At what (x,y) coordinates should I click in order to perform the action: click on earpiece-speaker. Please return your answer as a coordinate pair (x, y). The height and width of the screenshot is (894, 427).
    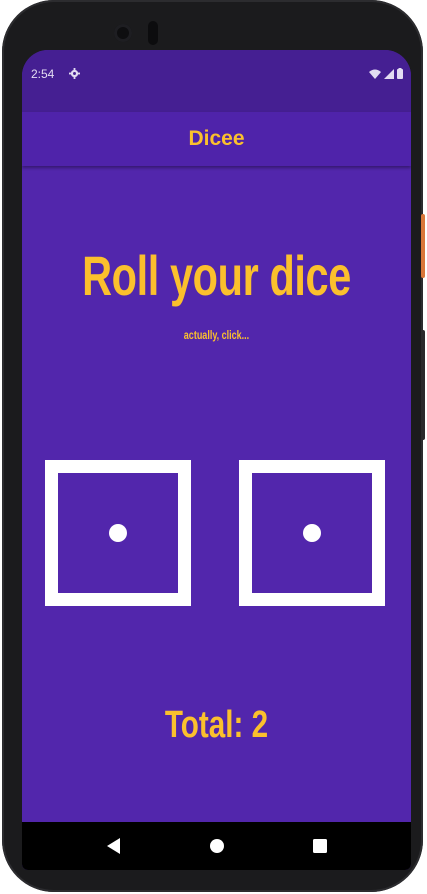
    Looking at the image, I should click on (153, 33).